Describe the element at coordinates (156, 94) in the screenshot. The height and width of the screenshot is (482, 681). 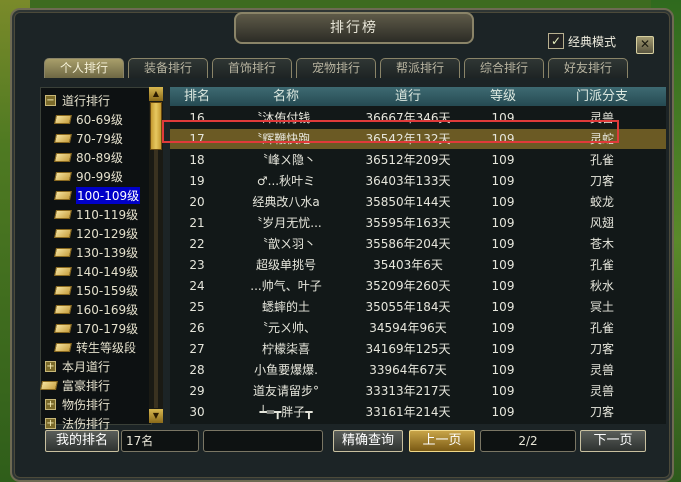
I see `scroll-up-button: ▲` at that location.